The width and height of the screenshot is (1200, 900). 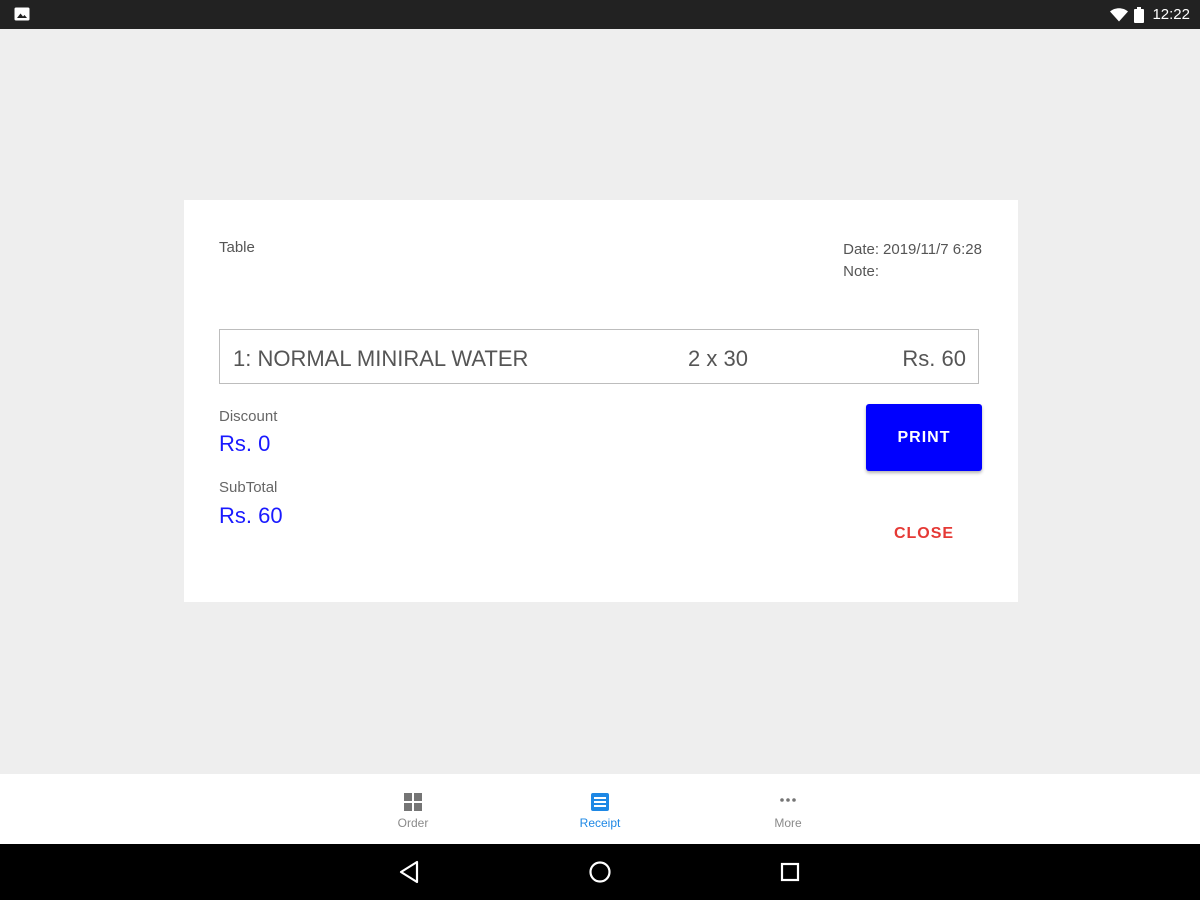 What do you see at coordinates (413, 823) in the screenshot?
I see `nav-label-order: Order` at bounding box center [413, 823].